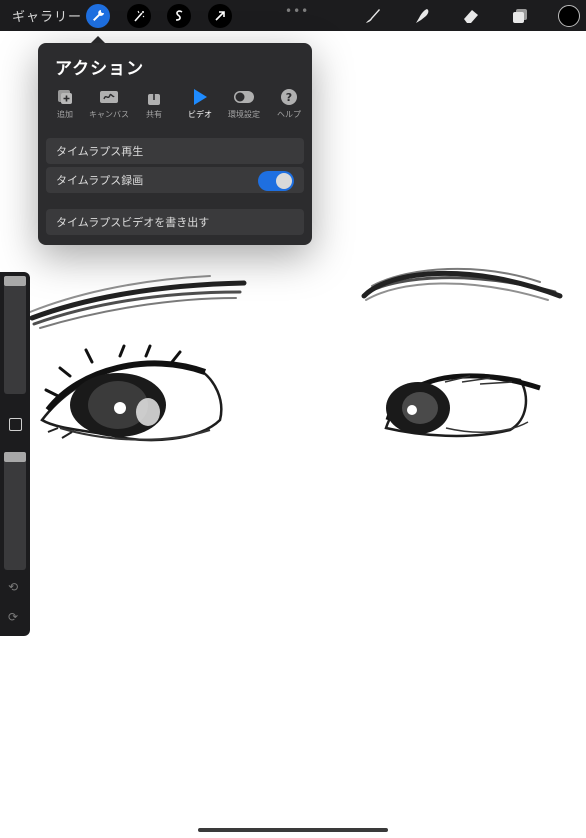 The width and height of the screenshot is (586, 838). Describe the element at coordinates (200, 114) in the screenshot. I see `tab-video-label: ビデオ` at that location.